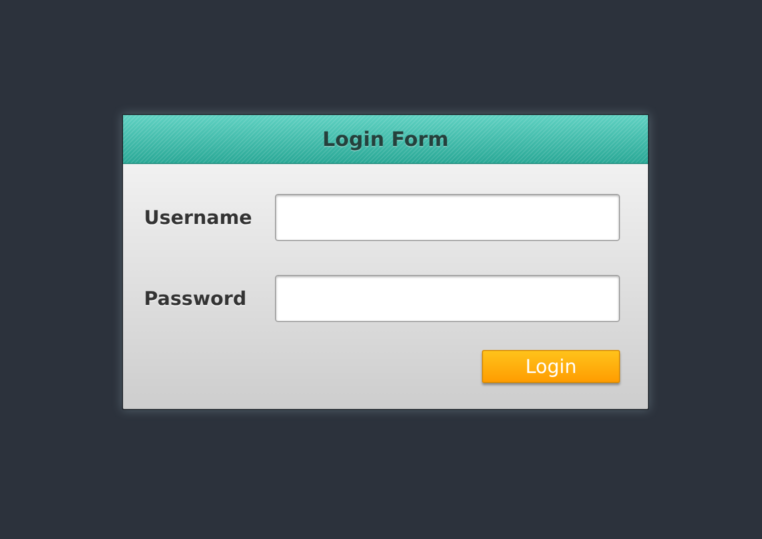 The width and height of the screenshot is (762, 539). I want to click on login-button: Login, so click(551, 366).